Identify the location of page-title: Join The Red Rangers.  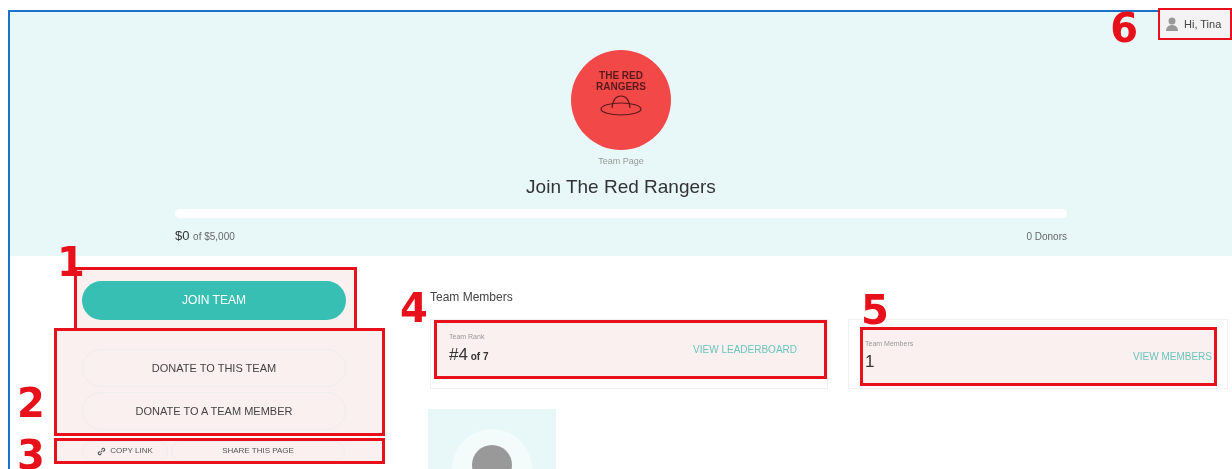
(621, 186).